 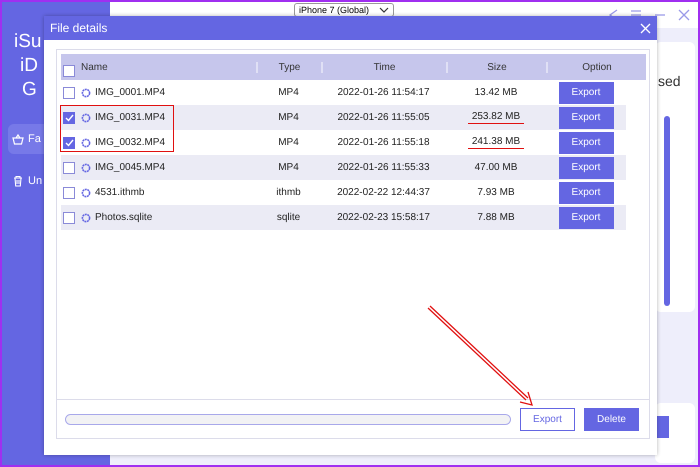 I want to click on column-header: Name, so click(x=94, y=67).